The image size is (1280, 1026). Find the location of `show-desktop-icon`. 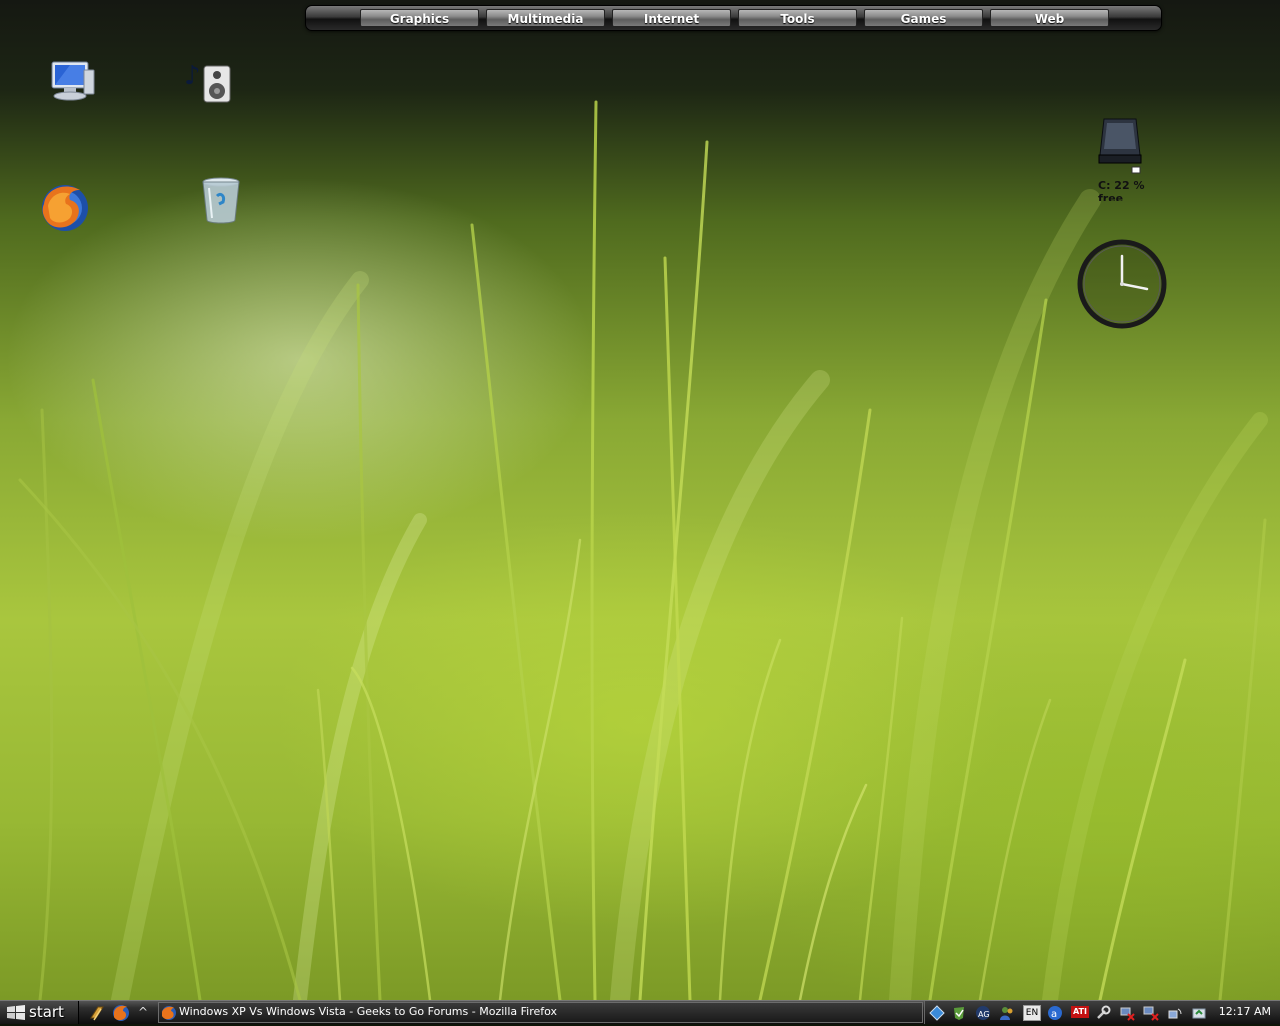

show-desktop-icon is located at coordinates (97, 1013).